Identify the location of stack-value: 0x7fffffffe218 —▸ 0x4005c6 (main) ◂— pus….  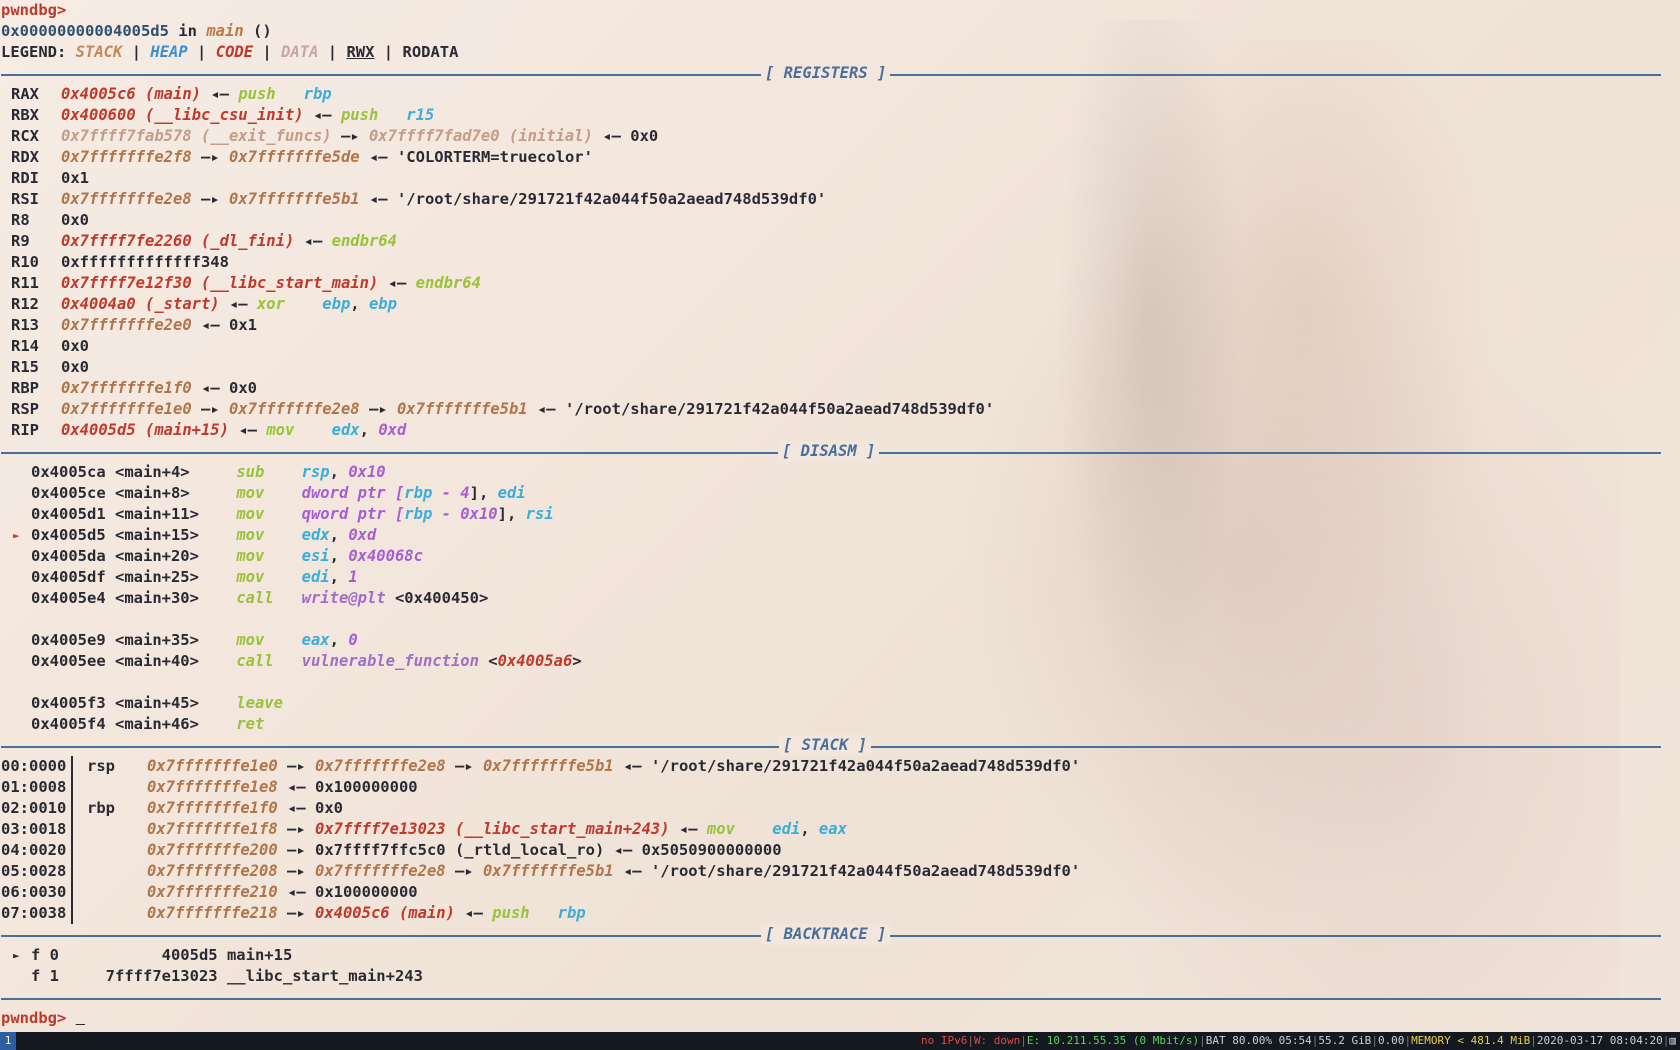
(366, 913).